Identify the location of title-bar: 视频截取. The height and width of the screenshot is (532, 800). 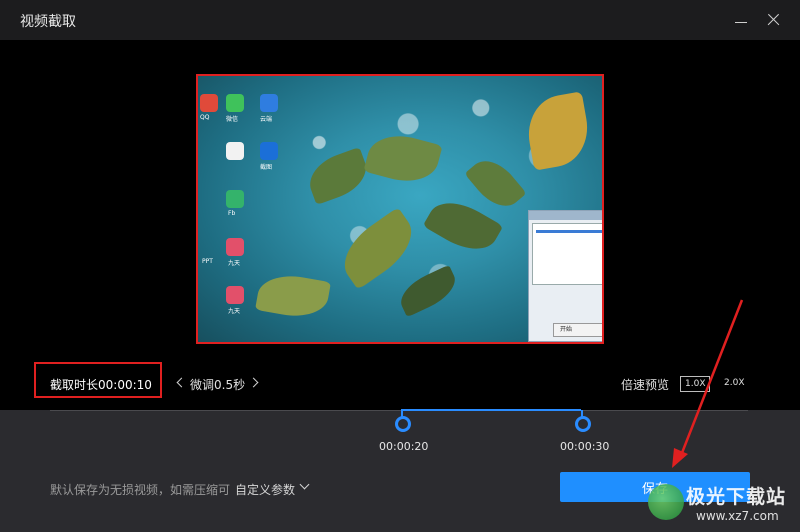
(400, 20).